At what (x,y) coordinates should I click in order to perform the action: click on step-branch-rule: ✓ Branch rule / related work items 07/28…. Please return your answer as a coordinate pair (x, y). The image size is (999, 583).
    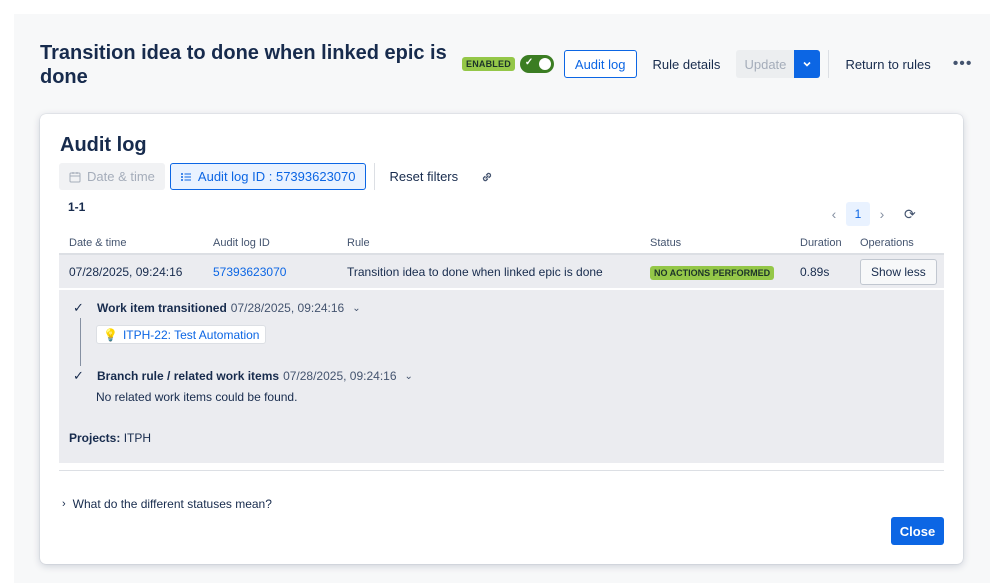
    Looking at the image, I should click on (243, 376).